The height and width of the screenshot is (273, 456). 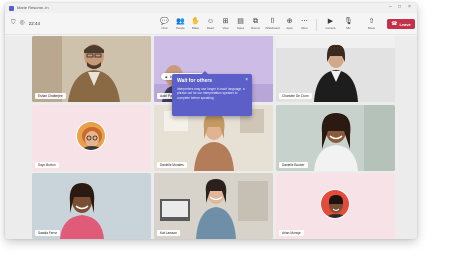 I want to click on meeting-info: ⛉ ◎ 22:44, so click(x=25, y=23).